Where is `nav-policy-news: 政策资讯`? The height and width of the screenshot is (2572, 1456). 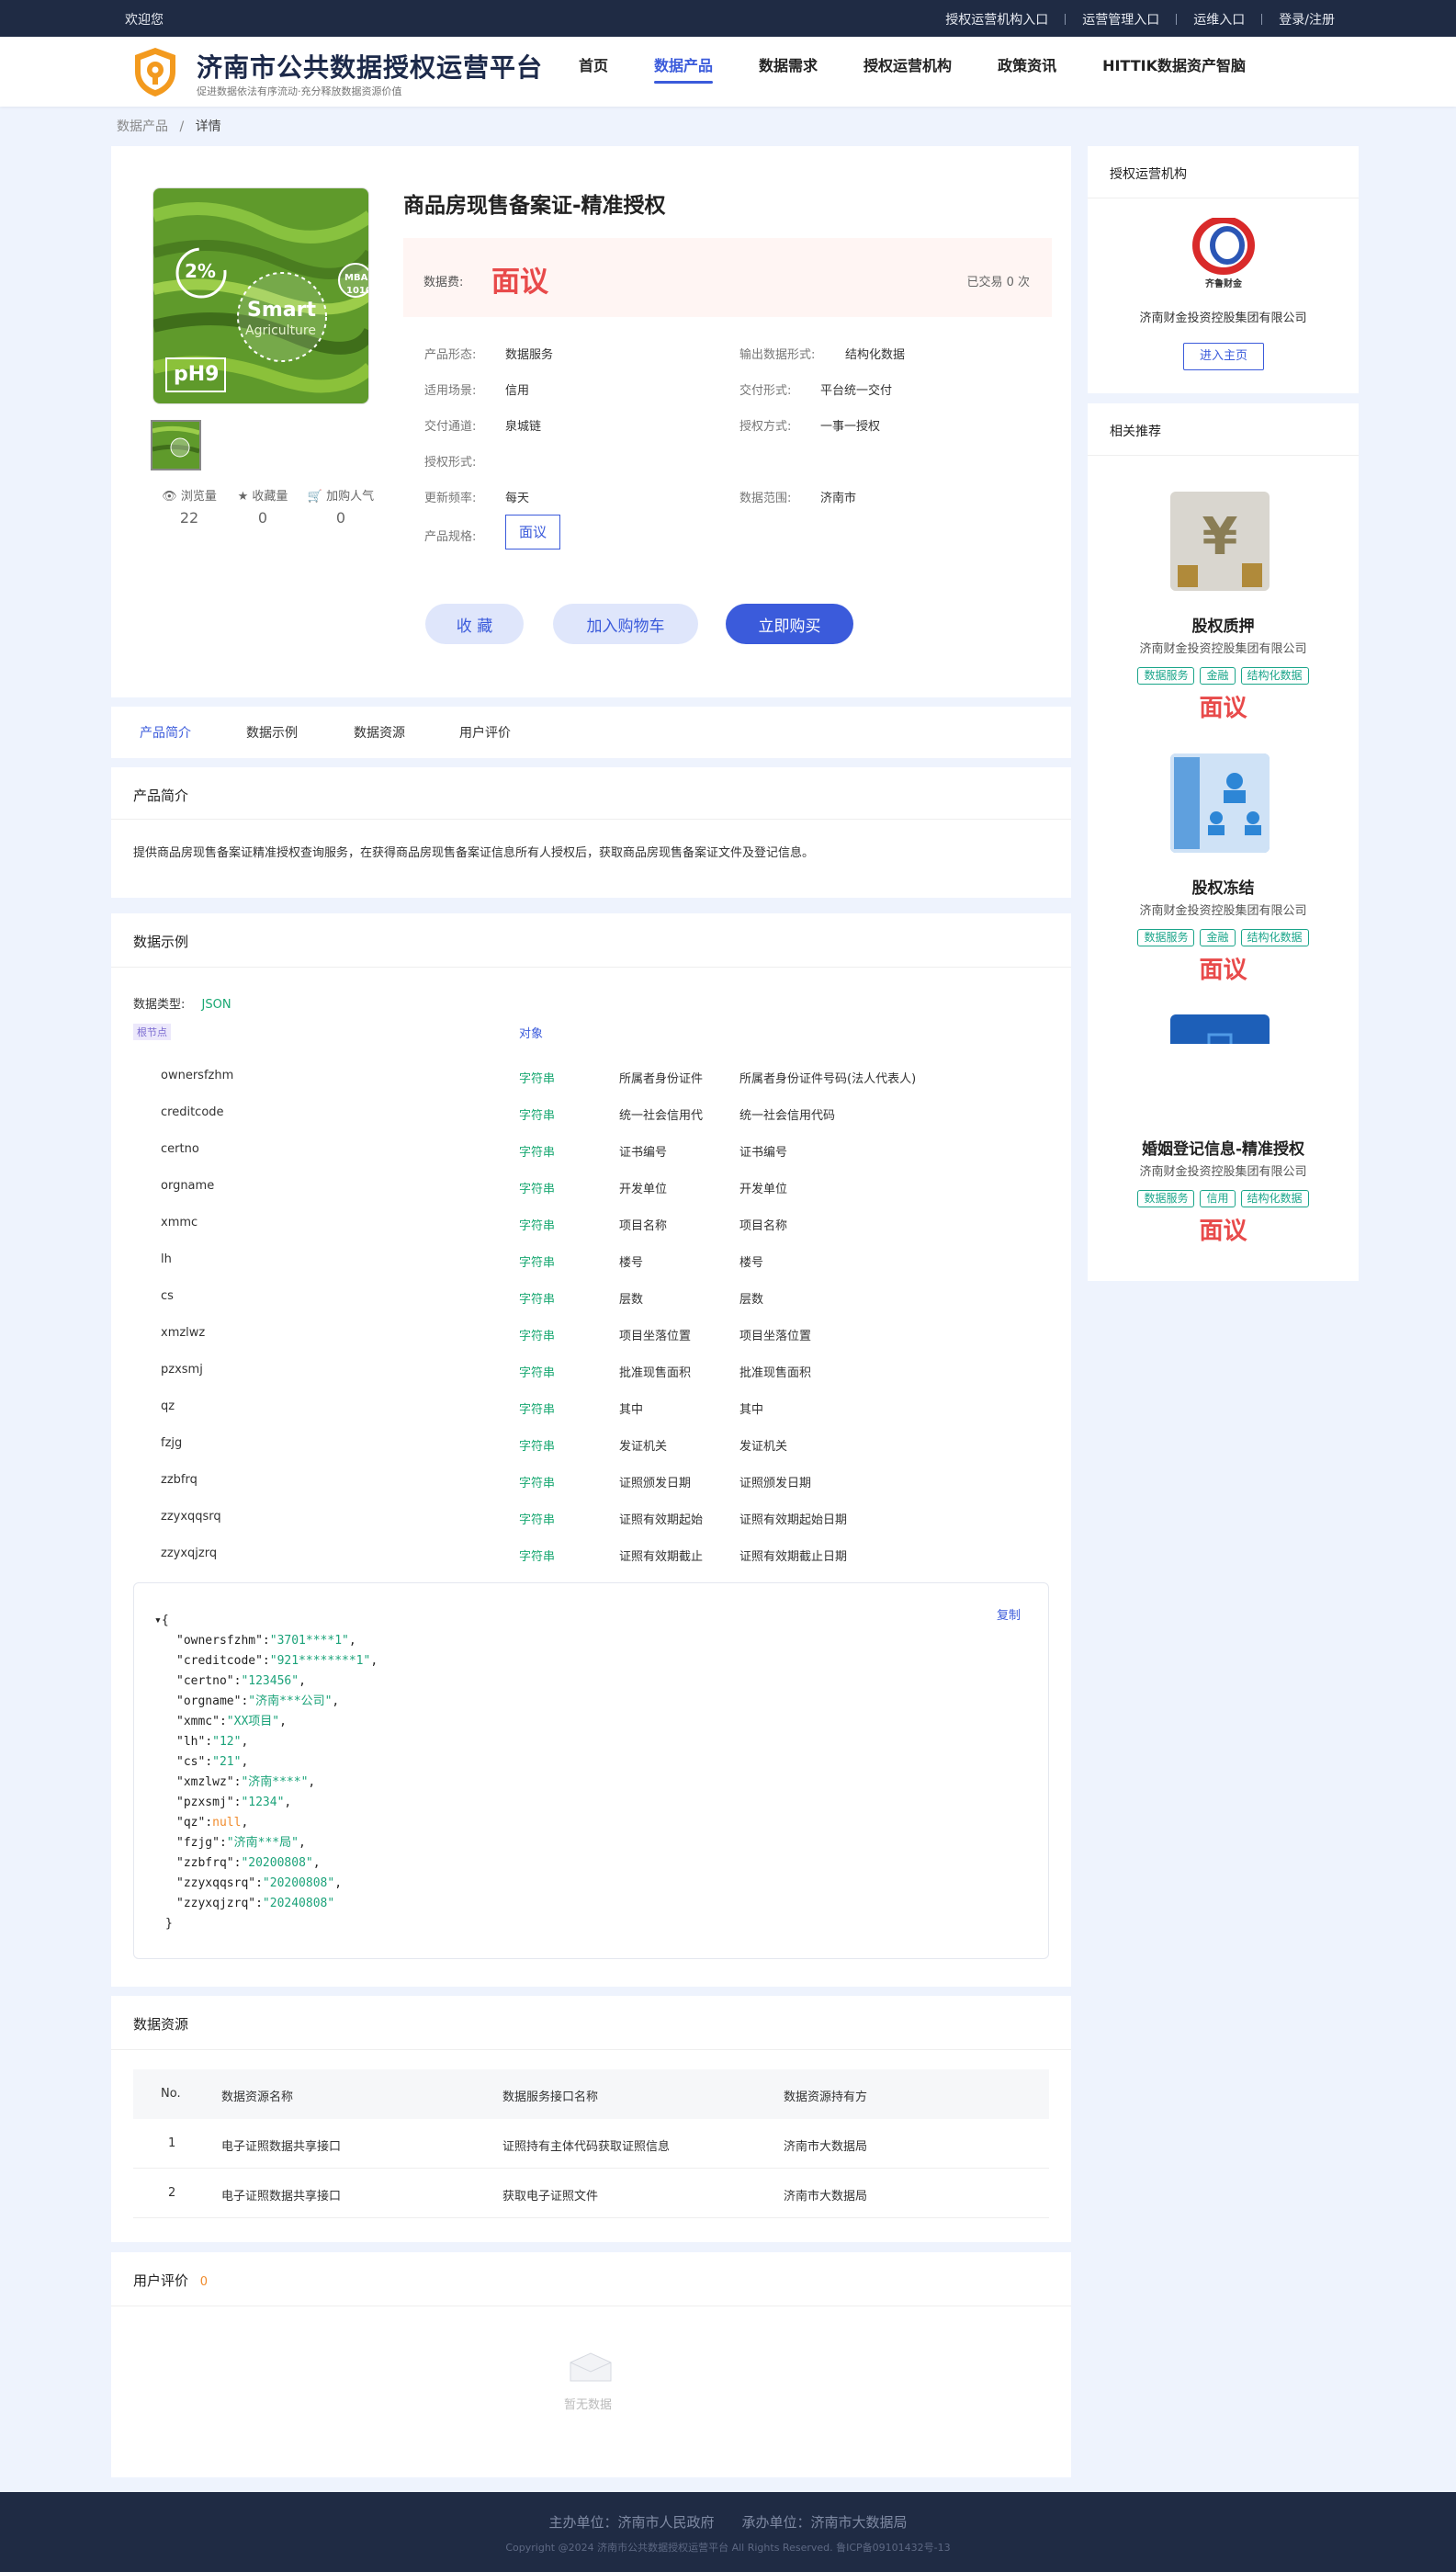
nav-policy-news: 政策资讯 is located at coordinates (1027, 67).